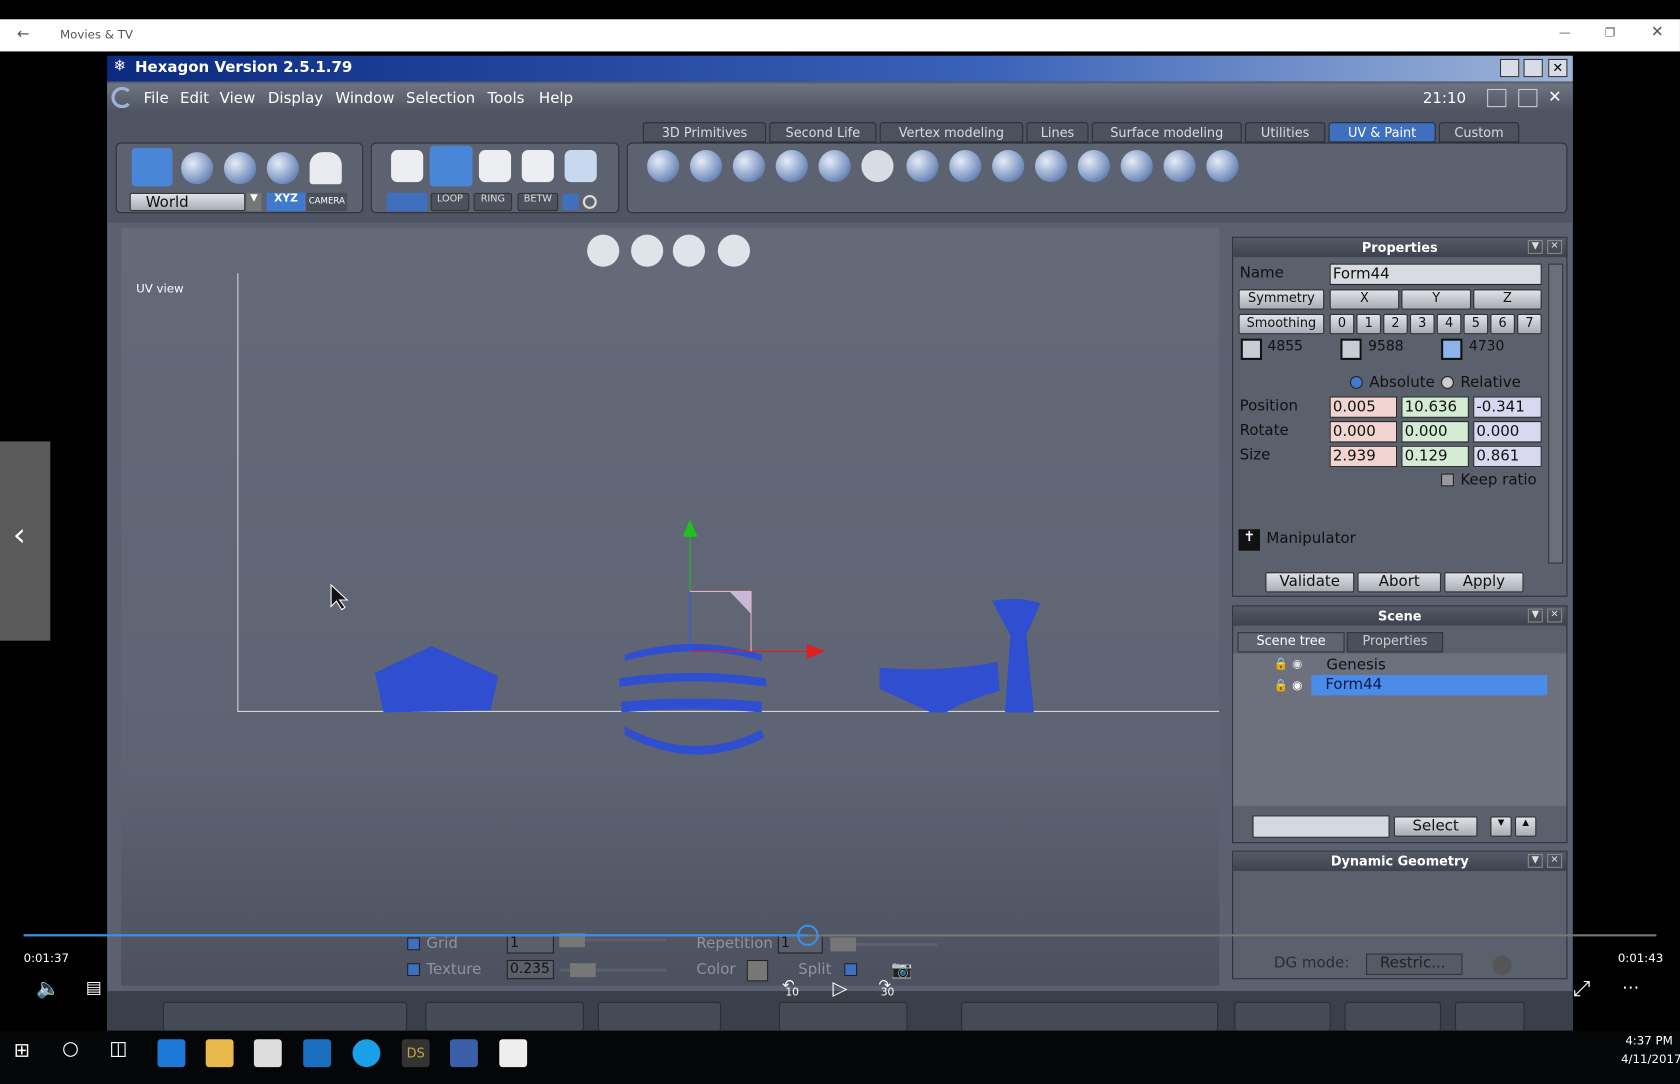 This screenshot has width=1680, height=1084. I want to click on previous-button: ‹, so click(25, 541).